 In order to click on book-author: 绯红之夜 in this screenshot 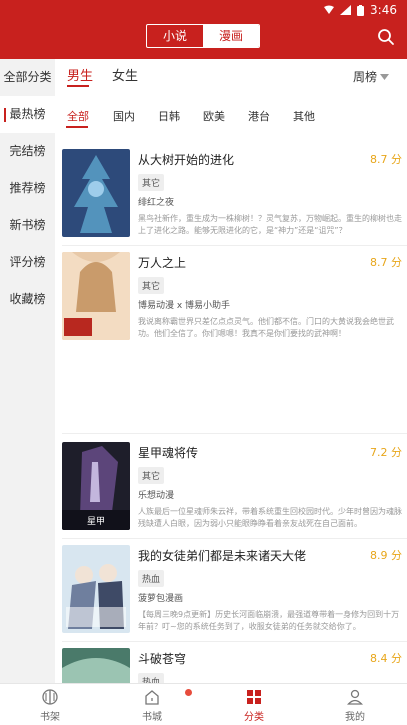, I will do `click(156, 203)`.